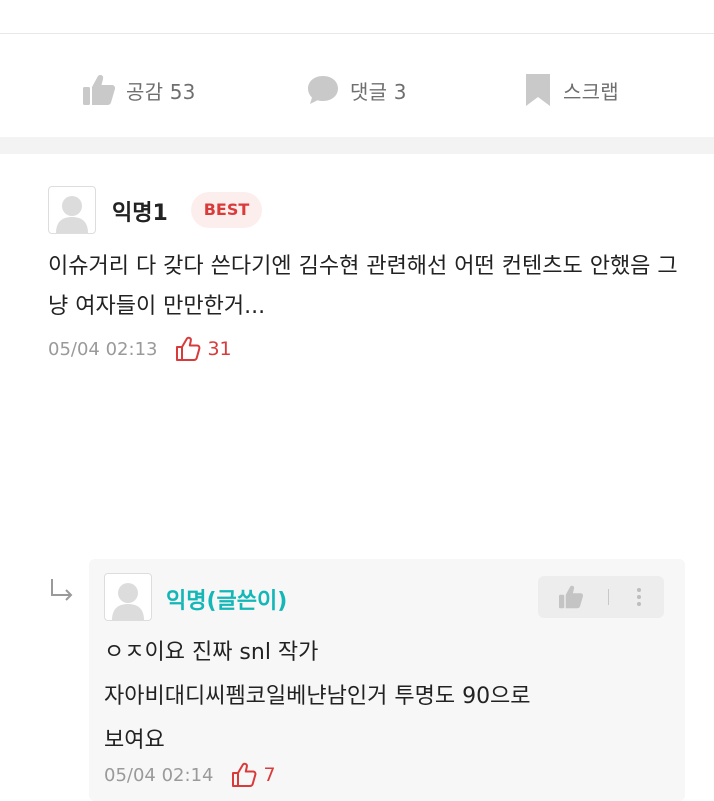 The image size is (714, 801). What do you see at coordinates (211, 652) in the screenshot?
I see `reply-text-line: ㅇㅈ이요 진짜 snl 작가` at bounding box center [211, 652].